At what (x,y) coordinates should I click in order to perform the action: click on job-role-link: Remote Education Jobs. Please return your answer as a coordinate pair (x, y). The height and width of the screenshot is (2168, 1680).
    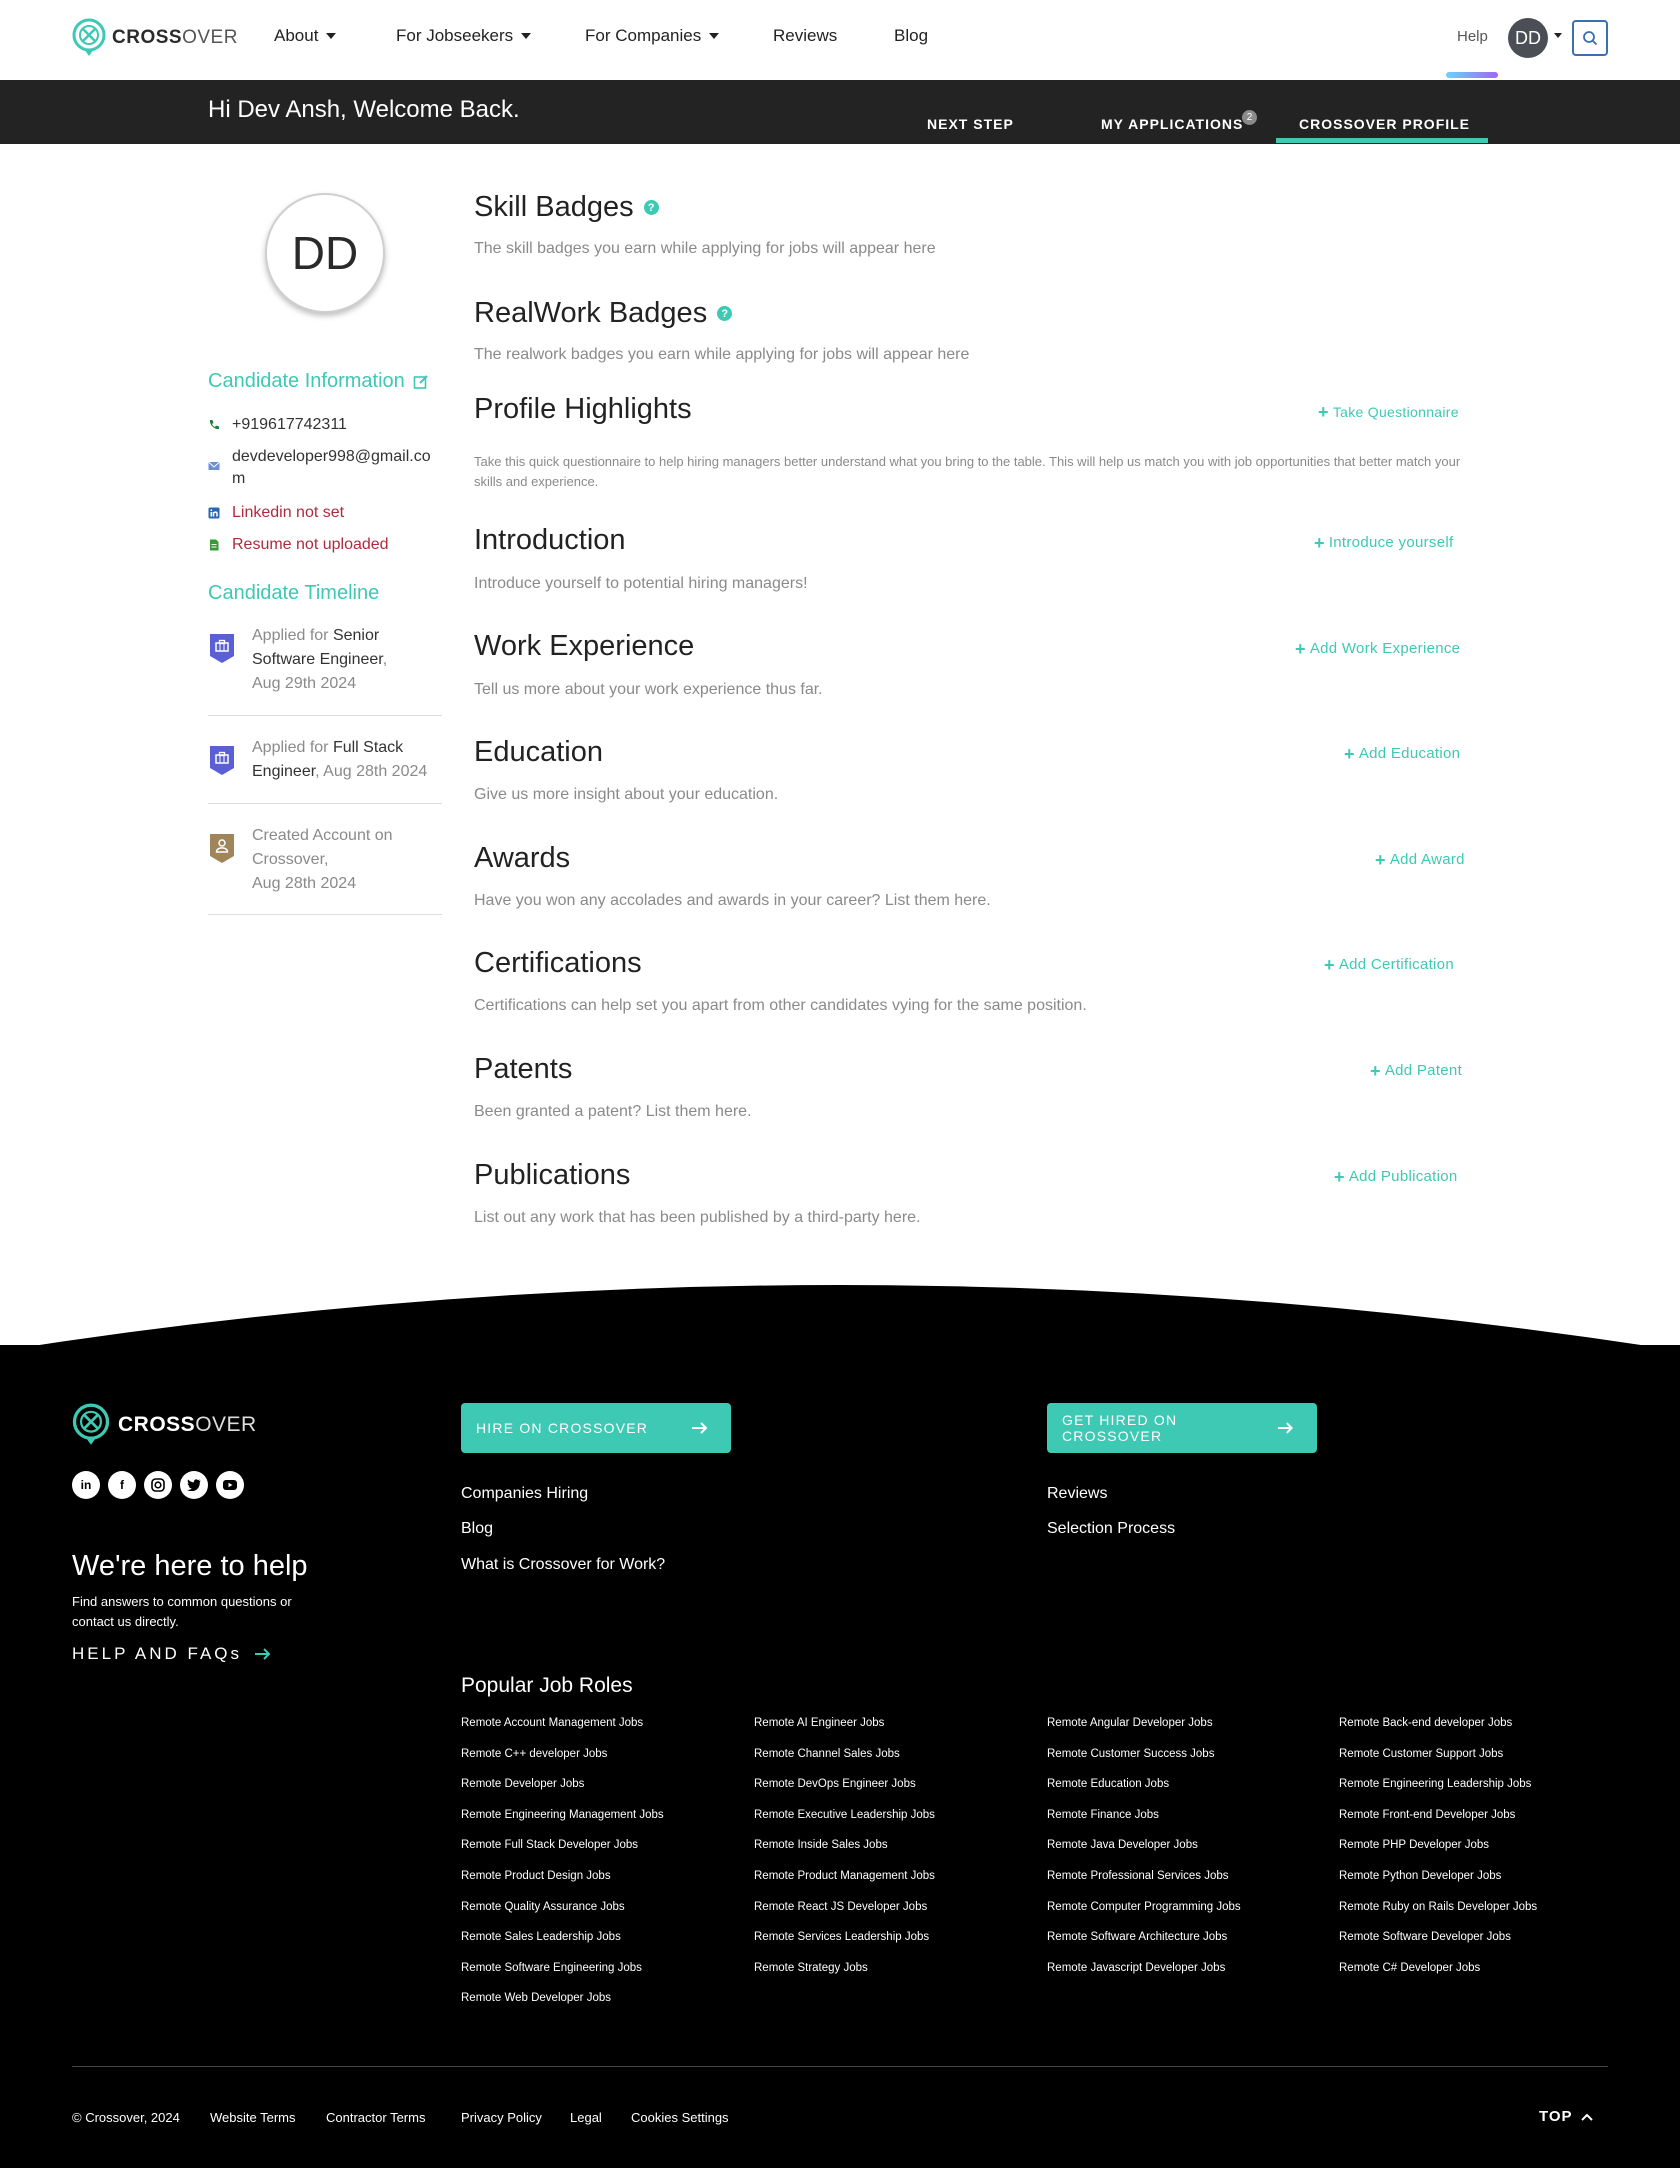
    Looking at the image, I should click on (1108, 1784).